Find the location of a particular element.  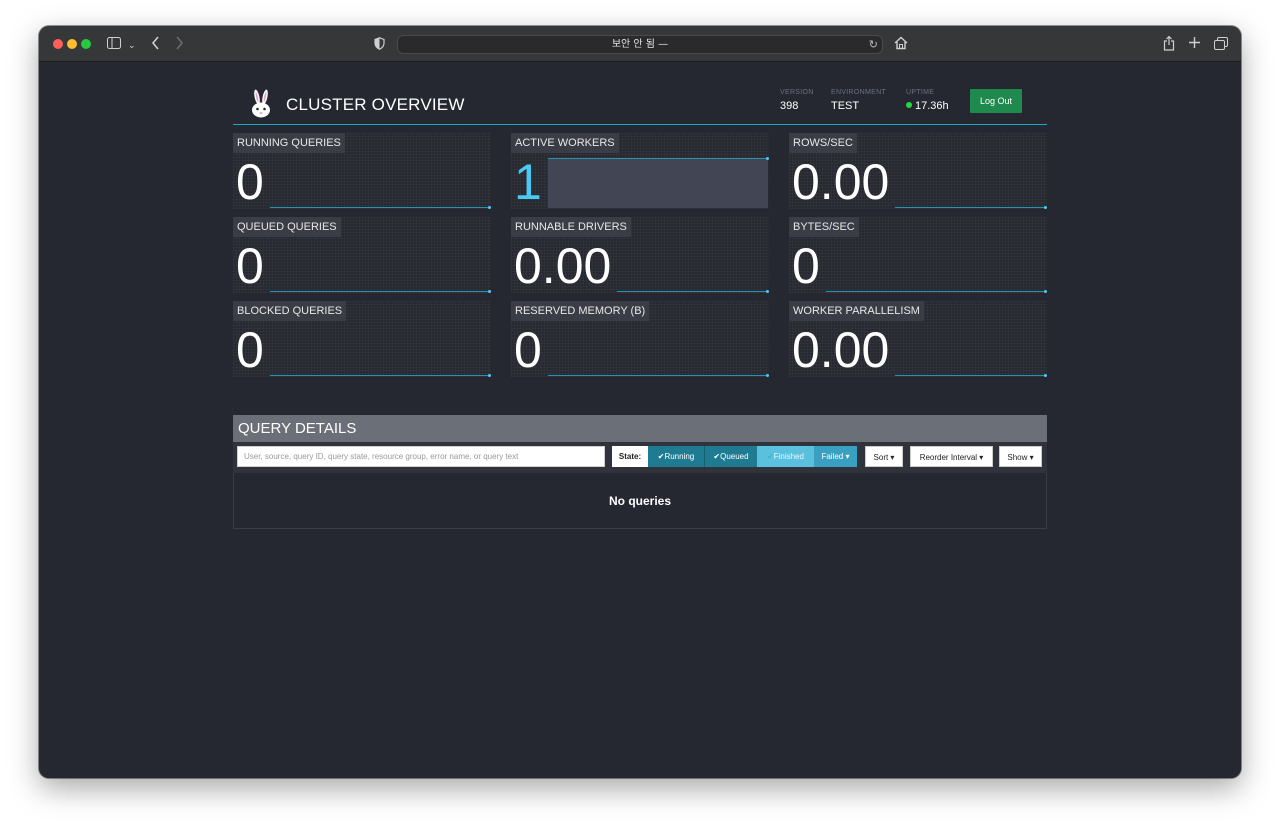

tile-runnable-drivers: RUNNABLE DRIVERS 0.00 is located at coordinates (640, 255).